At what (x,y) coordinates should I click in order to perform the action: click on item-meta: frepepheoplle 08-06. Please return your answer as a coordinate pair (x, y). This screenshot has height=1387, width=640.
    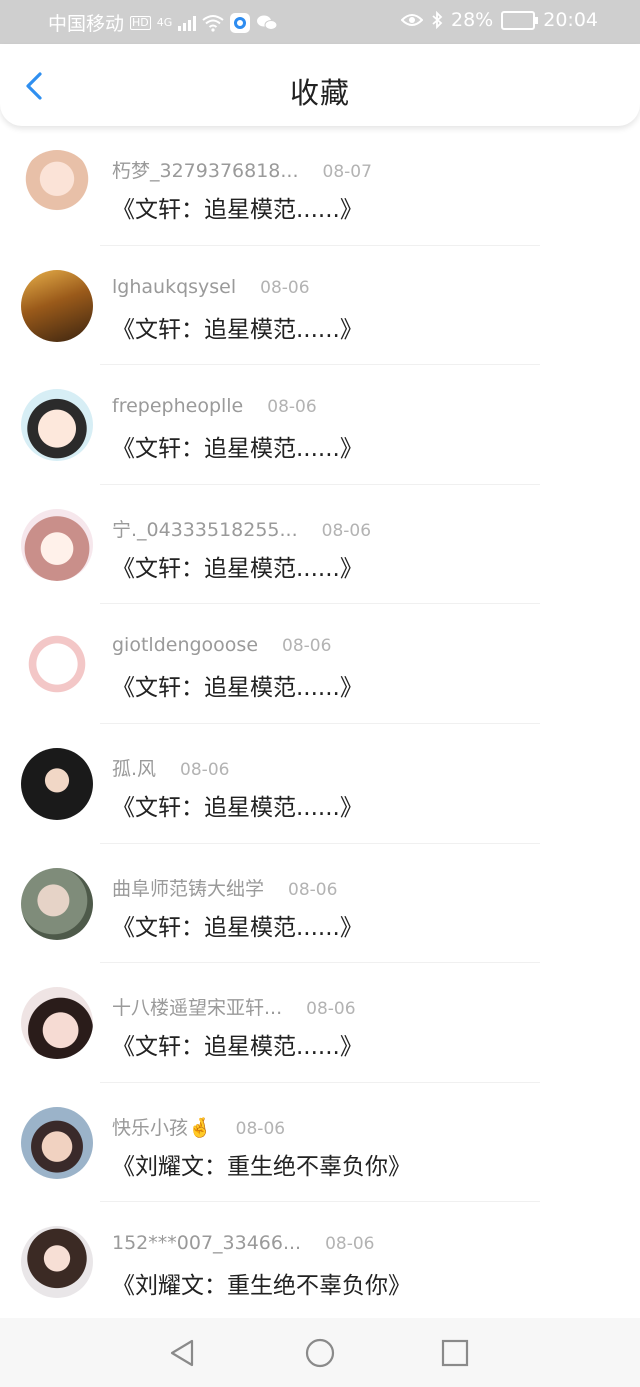
    Looking at the image, I should click on (214, 406).